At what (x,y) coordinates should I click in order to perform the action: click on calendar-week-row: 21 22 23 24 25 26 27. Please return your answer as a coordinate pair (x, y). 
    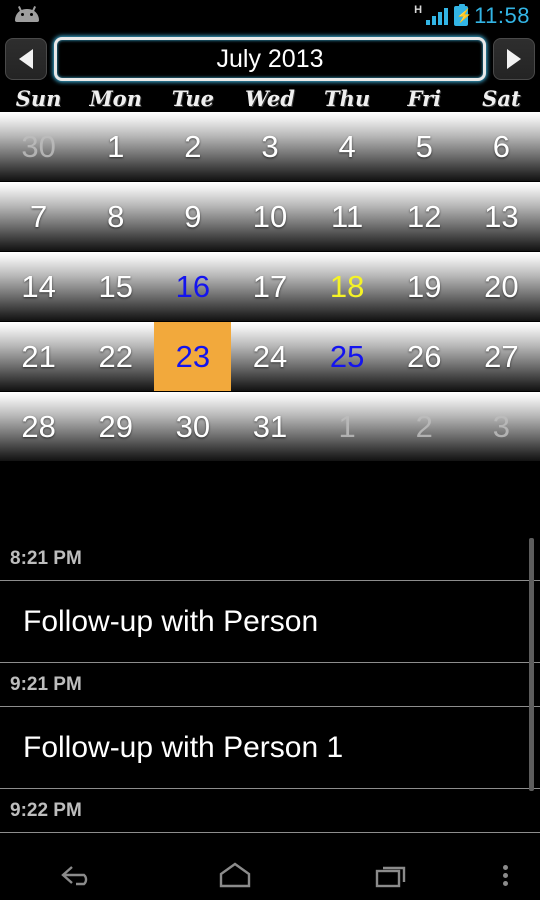
    Looking at the image, I should click on (270, 356).